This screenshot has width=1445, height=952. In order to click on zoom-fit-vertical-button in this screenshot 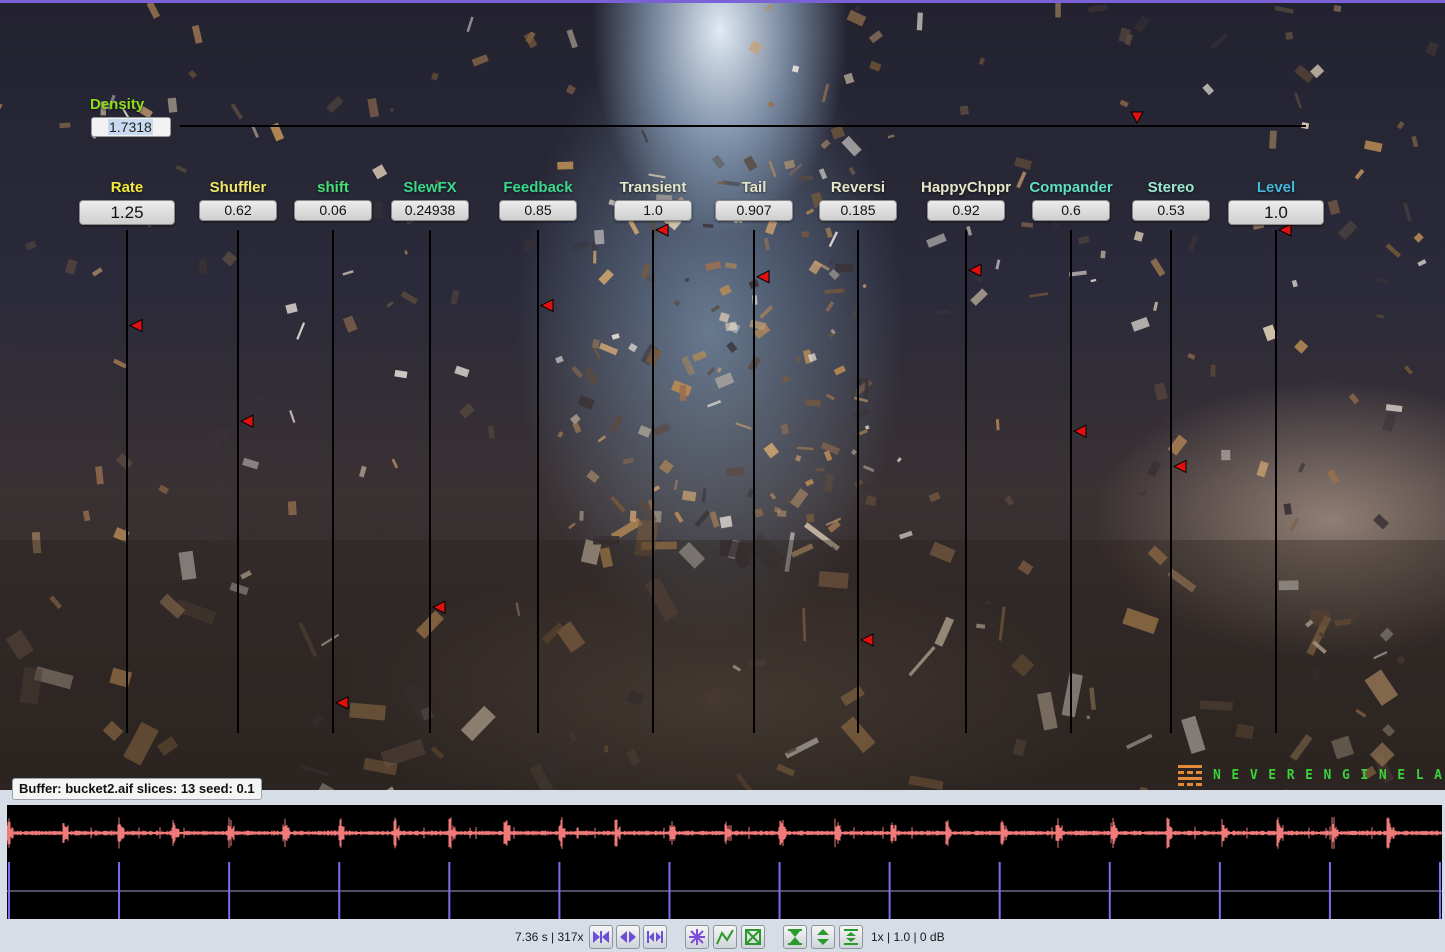, I will do `click(851, 937)`.